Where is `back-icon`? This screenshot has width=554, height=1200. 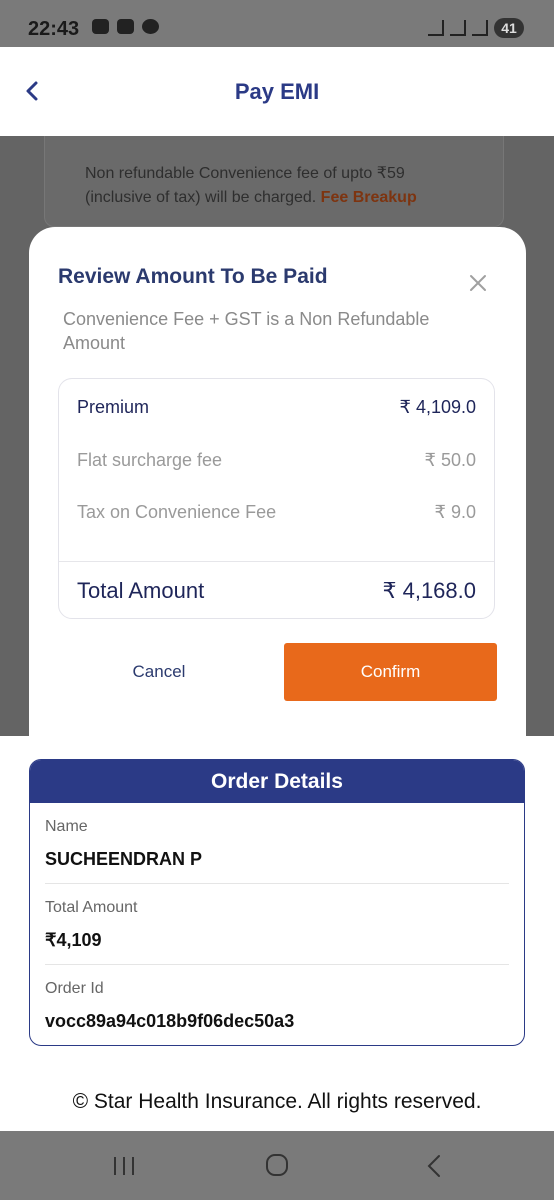
back-icon is located at coordinates (434, 1166).